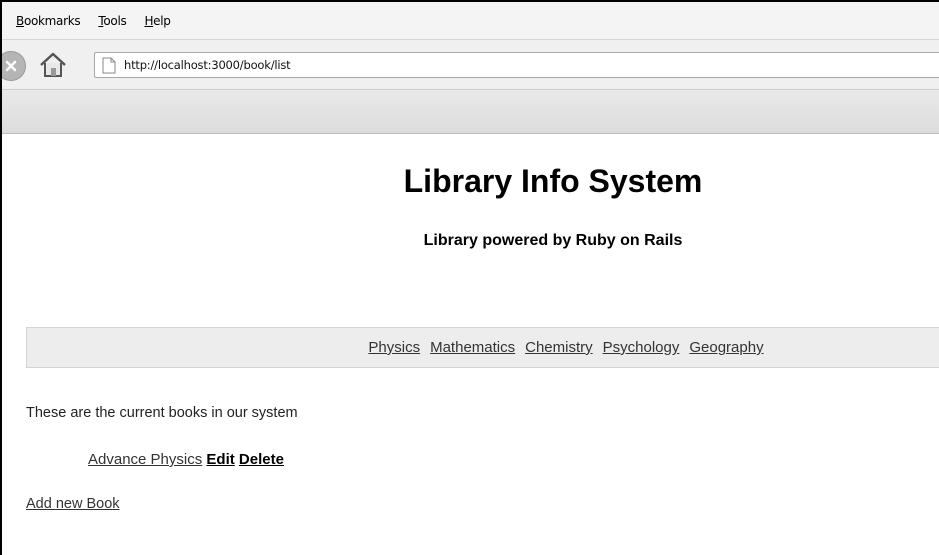 The width and height of the screenshot is (939, 555). Describe the element at coordinates (641, 347) in the screenshot. I see `category-link-psychology: Psychology` at that location.